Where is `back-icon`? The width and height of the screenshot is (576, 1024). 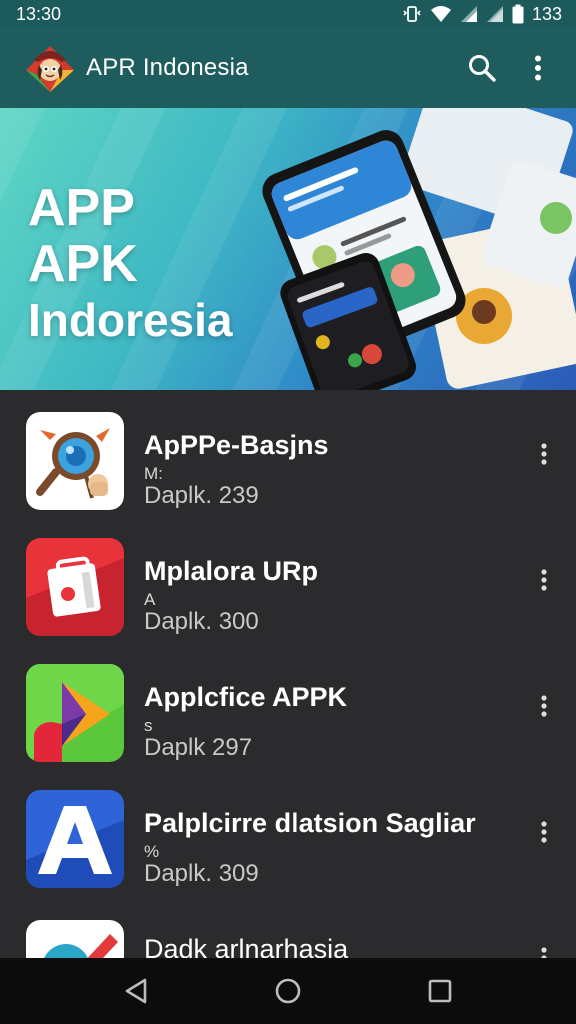
back-icon is located at coordinates (136, 991).